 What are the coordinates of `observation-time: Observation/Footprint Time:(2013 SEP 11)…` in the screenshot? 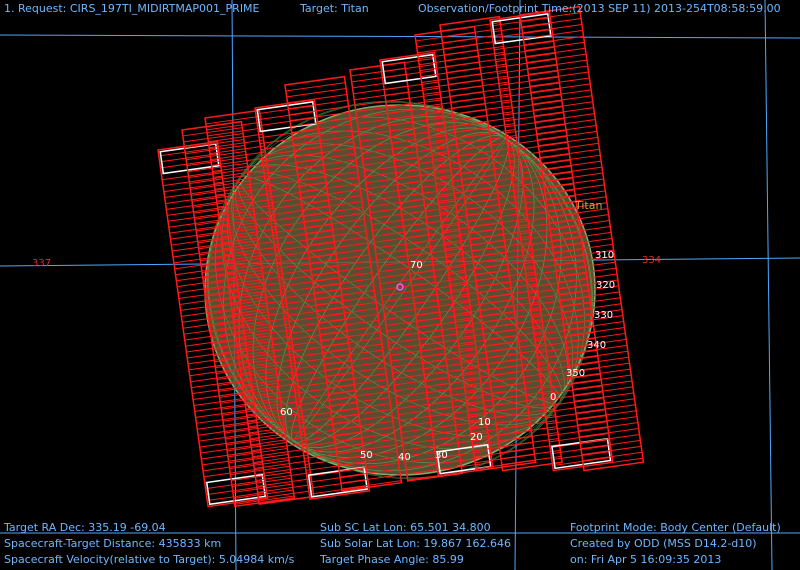 It's located at (599, 8).